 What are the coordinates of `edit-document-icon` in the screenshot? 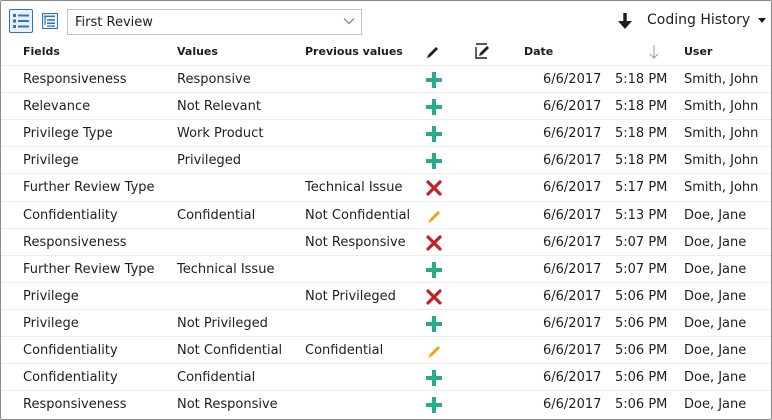 It's located at (482, 51).